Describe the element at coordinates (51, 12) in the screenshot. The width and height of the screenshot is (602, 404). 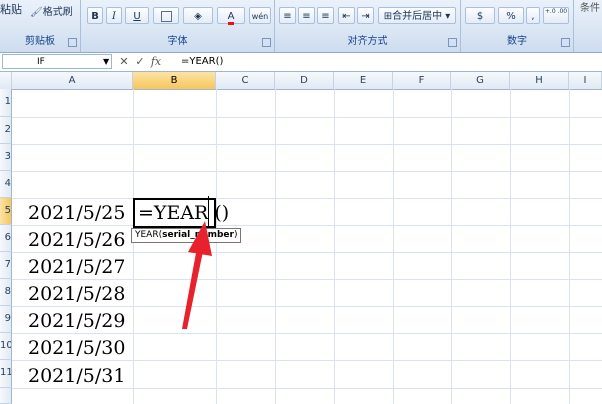
I see `format-painter-button: 🖌格式刷` at that location.